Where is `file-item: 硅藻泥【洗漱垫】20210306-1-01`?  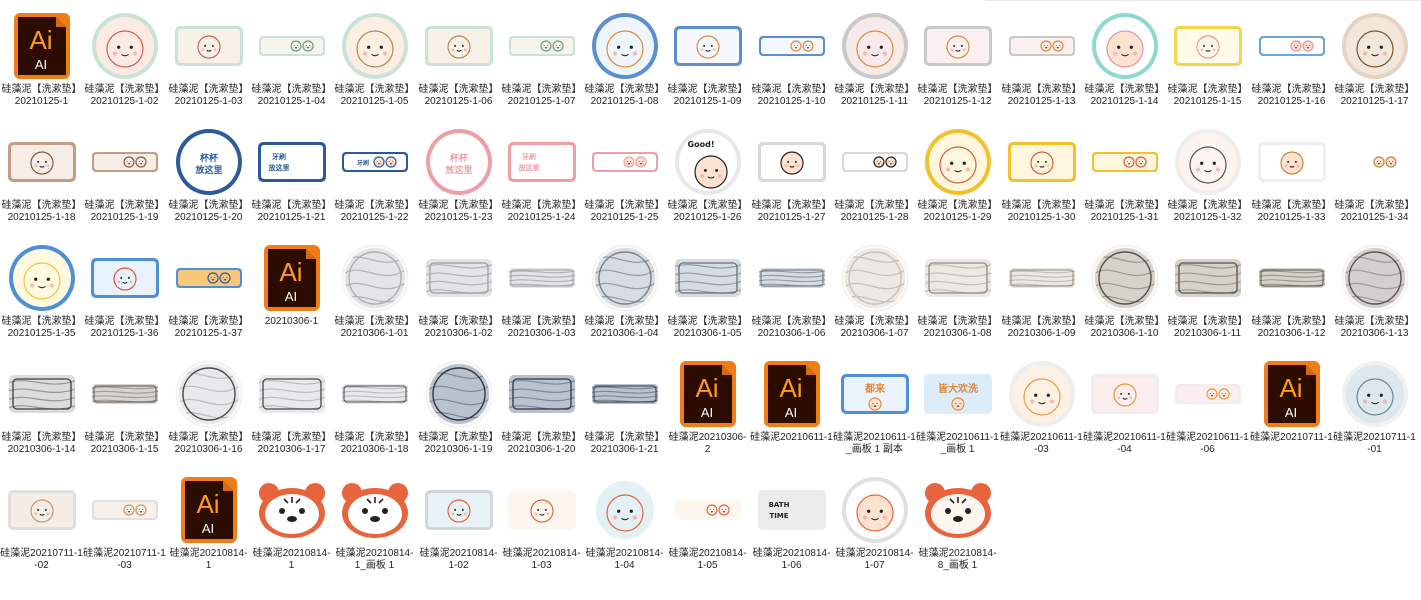
file-item: 硅藻泥【洗漱垫】20210306-1-01 is located at coordinates (374, 290).